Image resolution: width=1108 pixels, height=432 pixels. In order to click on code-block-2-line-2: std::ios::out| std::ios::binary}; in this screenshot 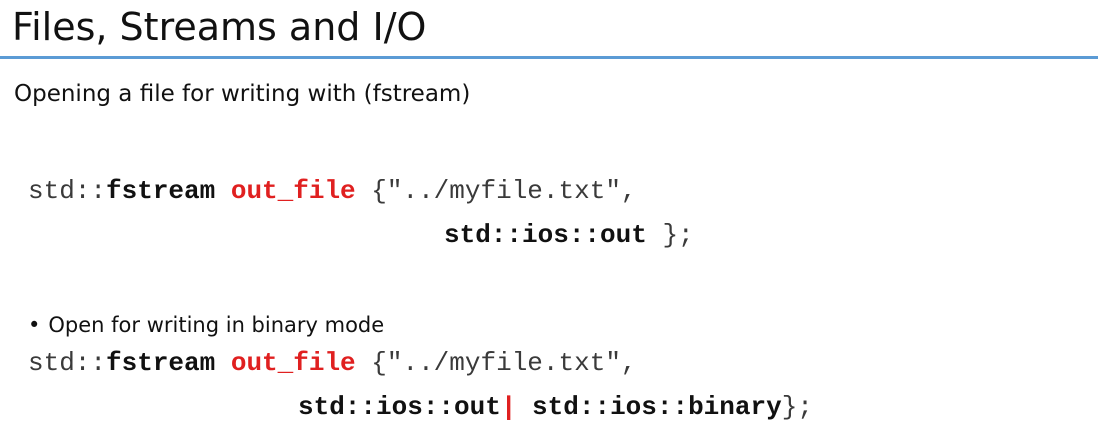, I will do `click(555, 407)`.